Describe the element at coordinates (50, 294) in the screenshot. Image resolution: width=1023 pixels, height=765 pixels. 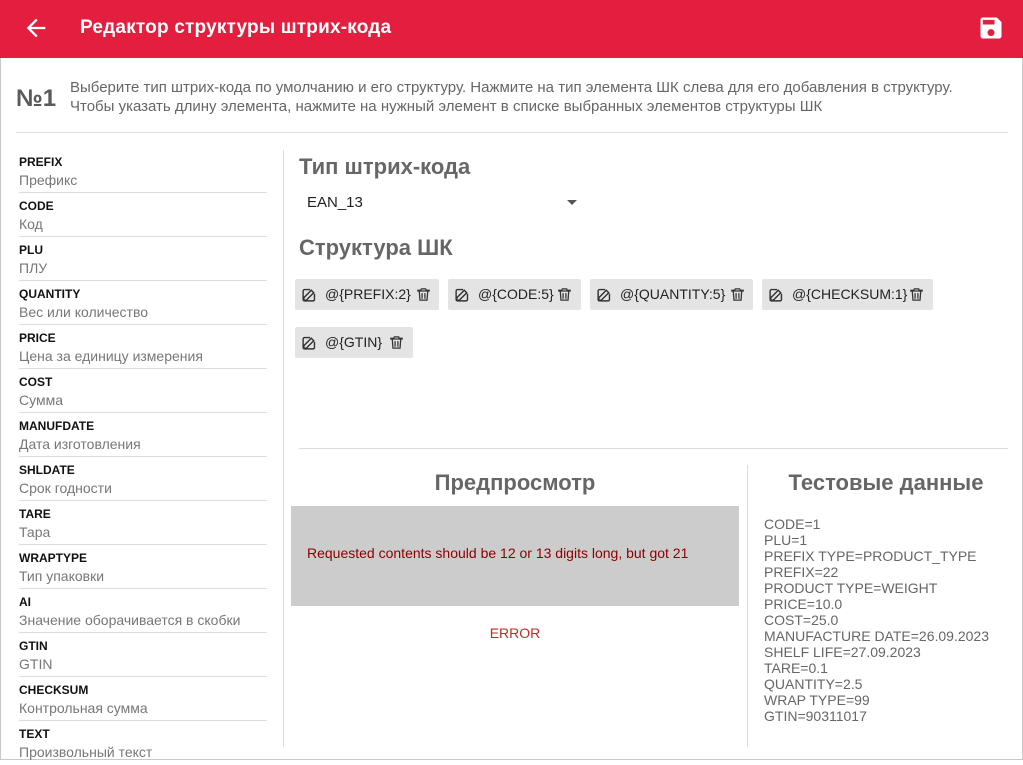
I see `element-code: QUANTITY` at that location.